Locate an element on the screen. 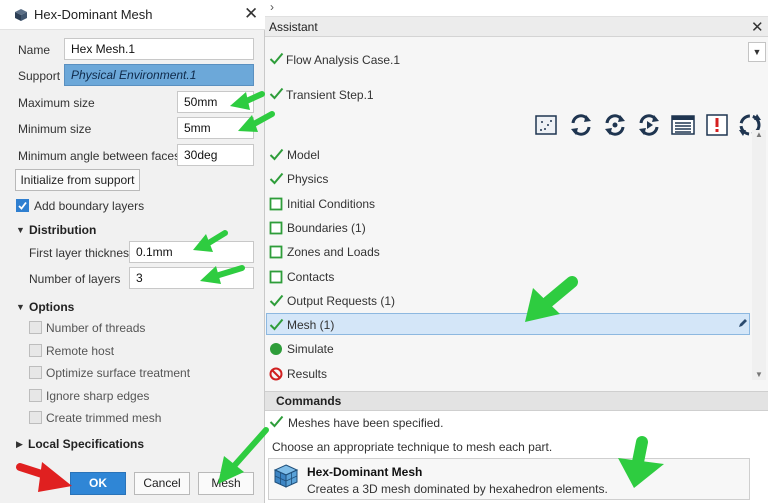 Image resolution: width=768 pixels, height=503 pixels. create-trimmed-mesh-checkbox is located at coordinates (35, 417).